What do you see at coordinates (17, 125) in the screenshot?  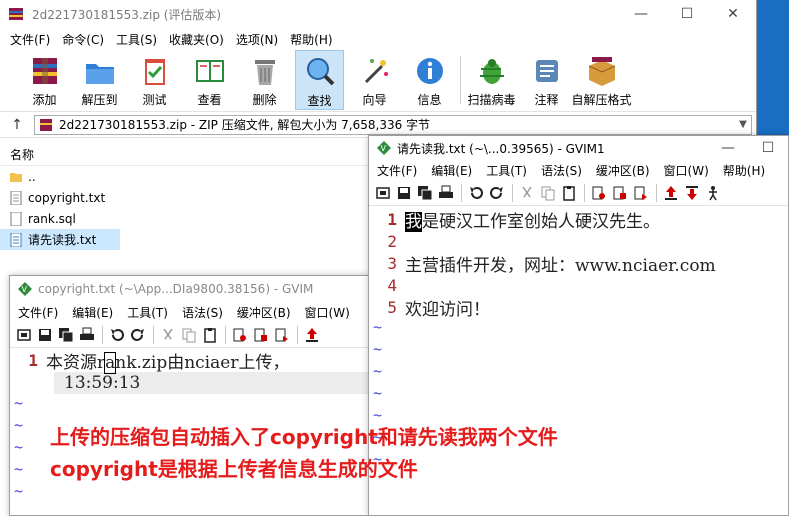 I see `up-arrow-icon: ↑` at bounding box center [17, 125].